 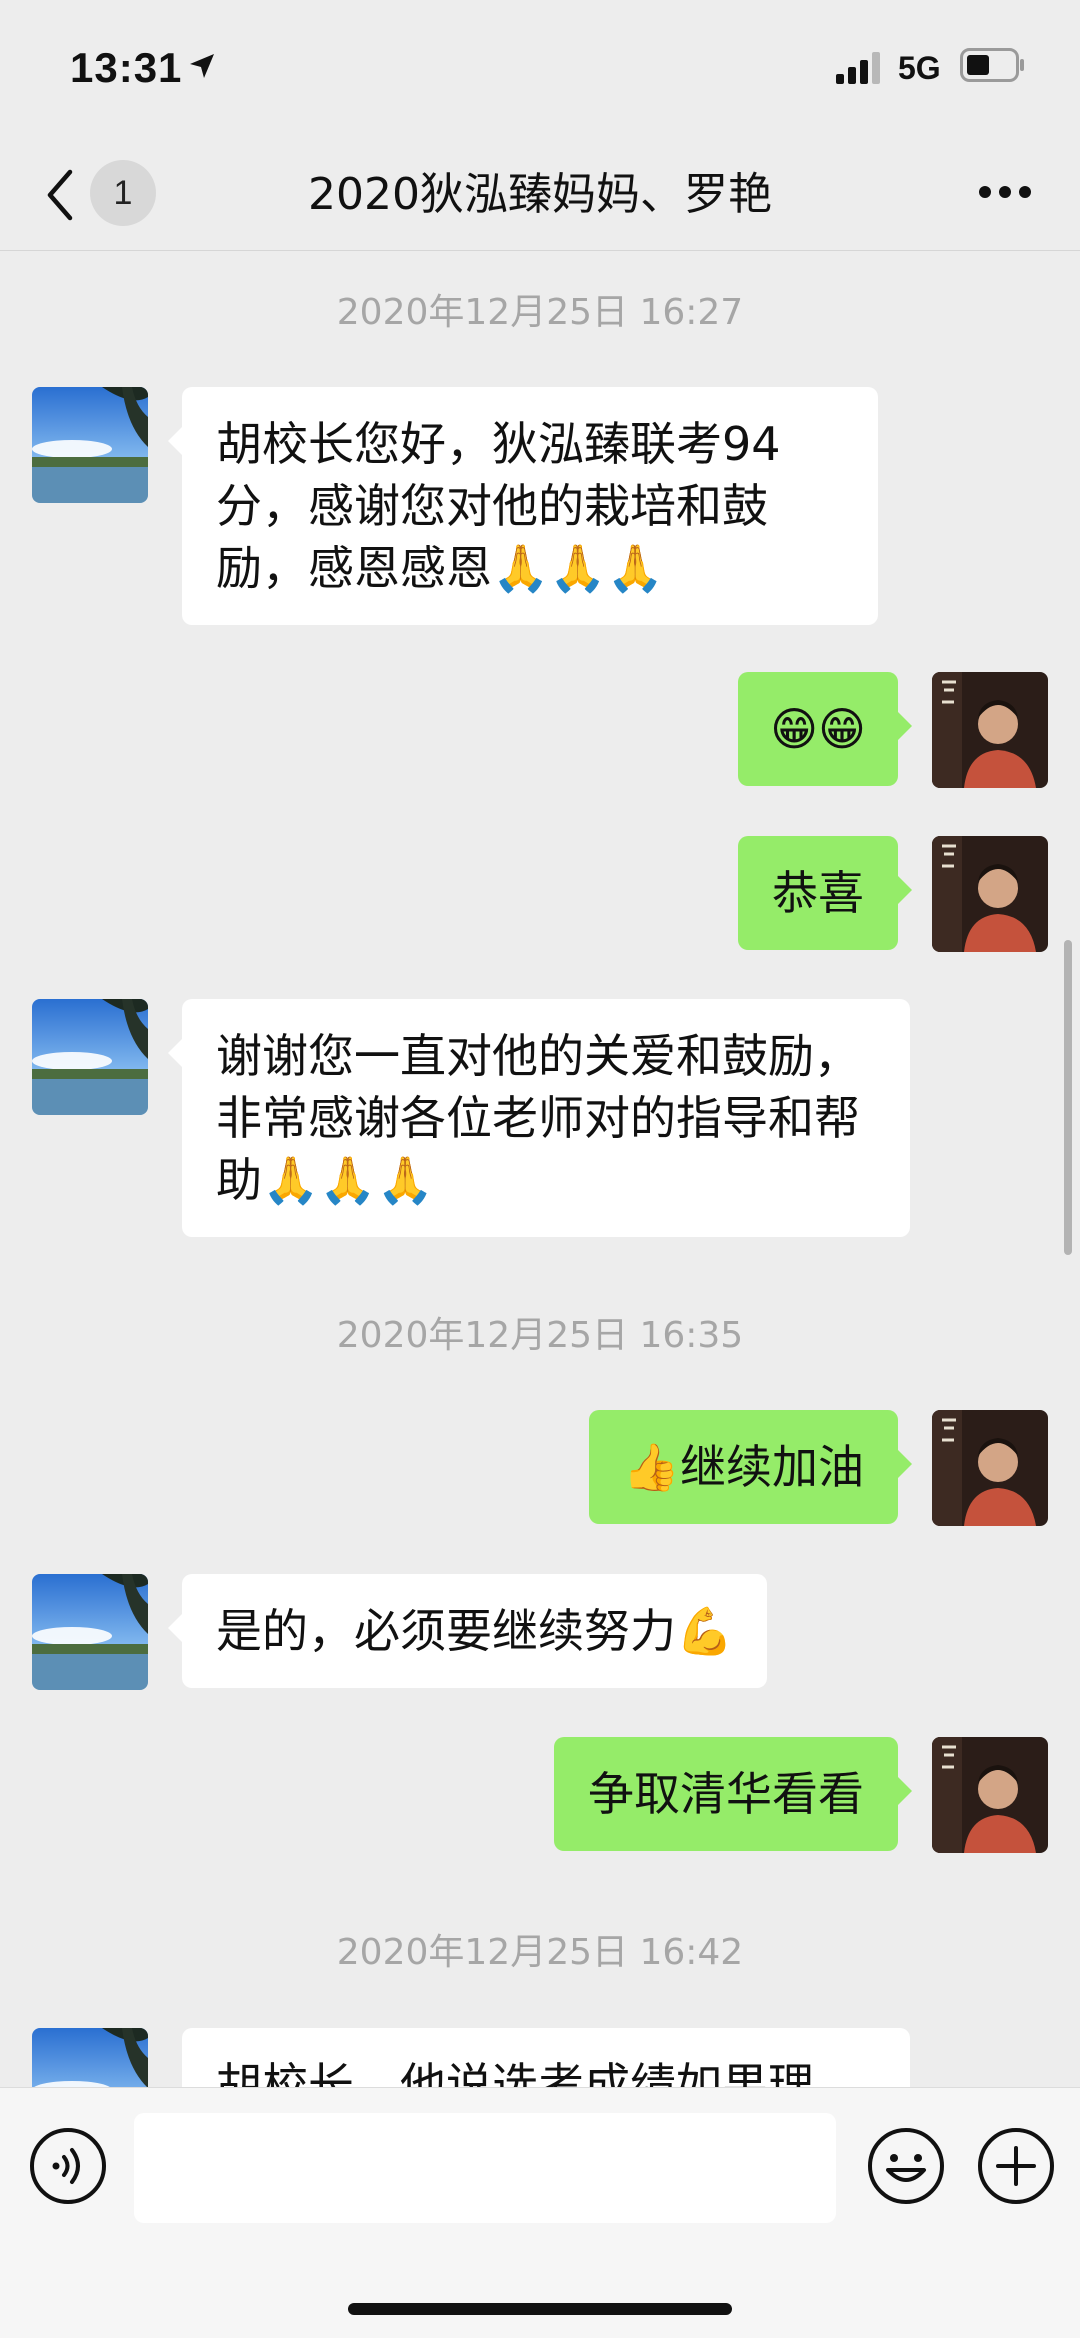 What do you see at coordinates (919, 68) in the screenshot?
I see `network-type: 5G` at bounding box center [919, 68].